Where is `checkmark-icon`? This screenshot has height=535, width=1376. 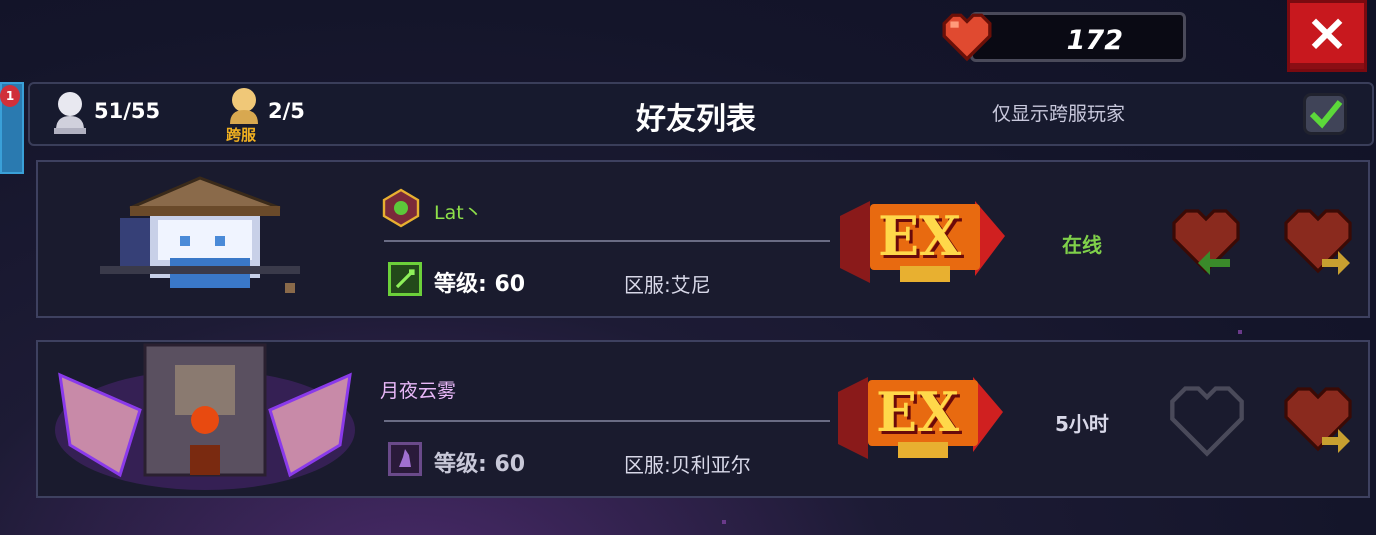 checkmark-icon is located at coordinates (1326, 114).